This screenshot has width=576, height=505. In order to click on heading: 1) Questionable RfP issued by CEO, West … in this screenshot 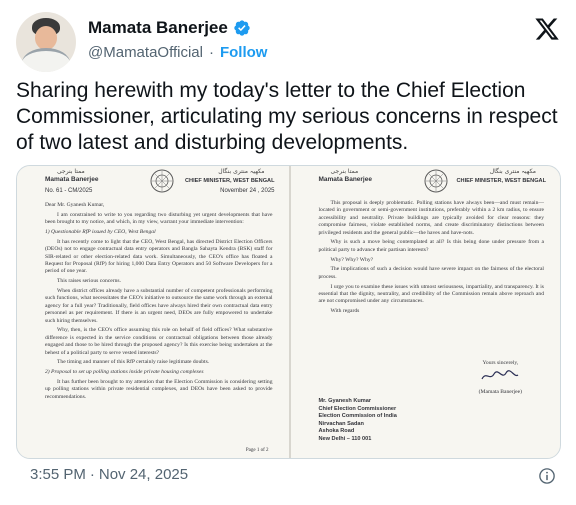, I will do `click(100, 232)`.